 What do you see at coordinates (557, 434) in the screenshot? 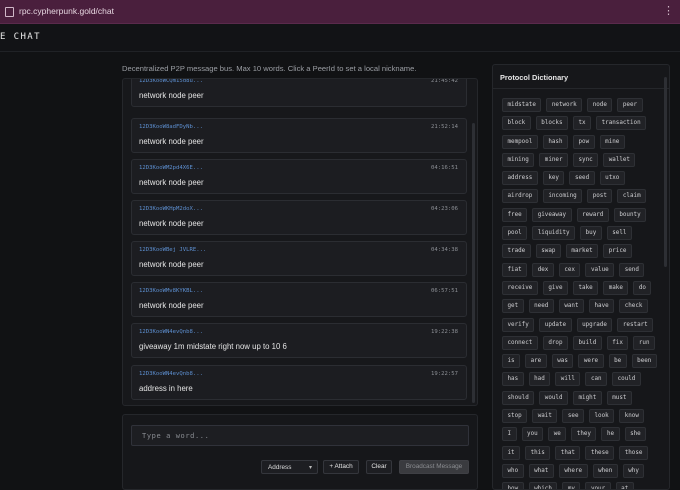
I see `dictionary-word: we` at bounding box center [557, 434].